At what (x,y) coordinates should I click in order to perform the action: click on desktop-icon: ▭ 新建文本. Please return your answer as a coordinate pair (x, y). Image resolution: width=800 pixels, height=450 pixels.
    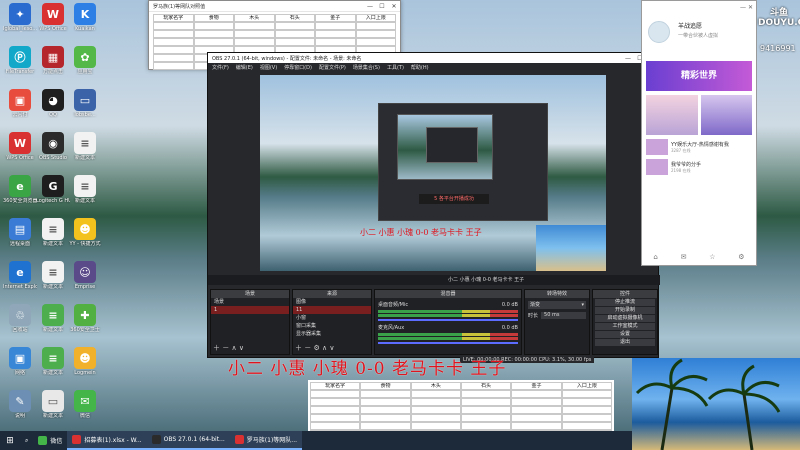
    Looking at the image, I should click on (53, 404).